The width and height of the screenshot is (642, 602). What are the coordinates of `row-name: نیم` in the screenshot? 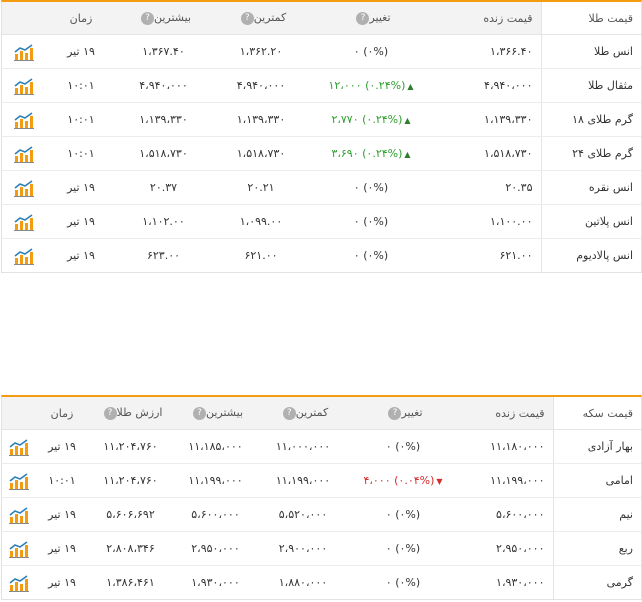 It's located at (596, 514).